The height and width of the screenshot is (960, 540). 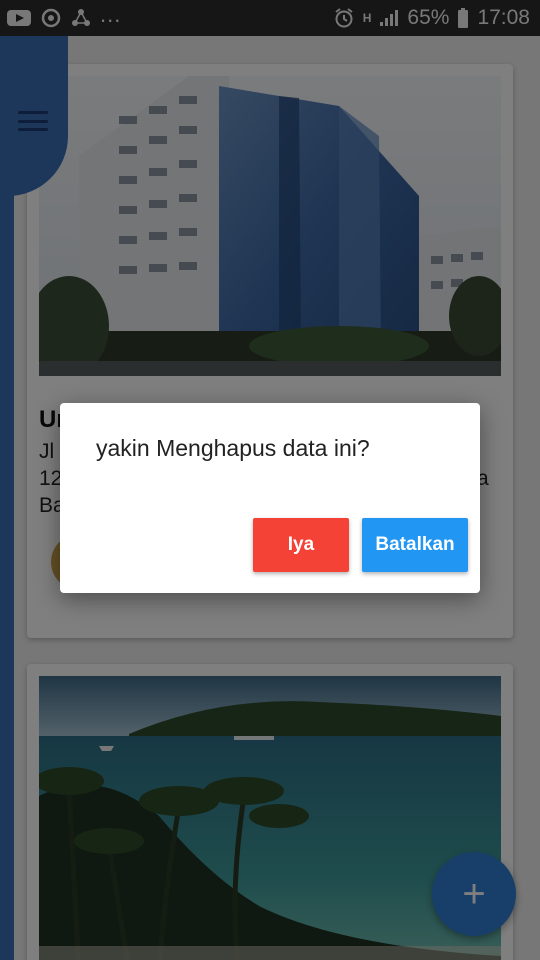 What do you see at coordinates (301, 545) in the screenshot?
I see `confirm-button: Iya` at bounding box center [301, 545].